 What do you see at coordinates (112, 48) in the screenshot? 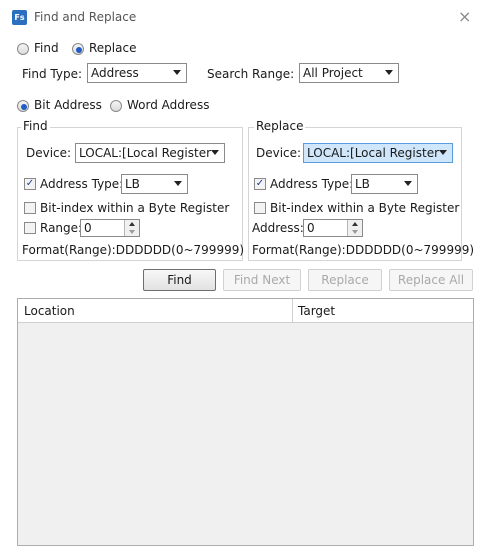
I see `replace-mode-label: Replace` at bounding box center [112, 48].